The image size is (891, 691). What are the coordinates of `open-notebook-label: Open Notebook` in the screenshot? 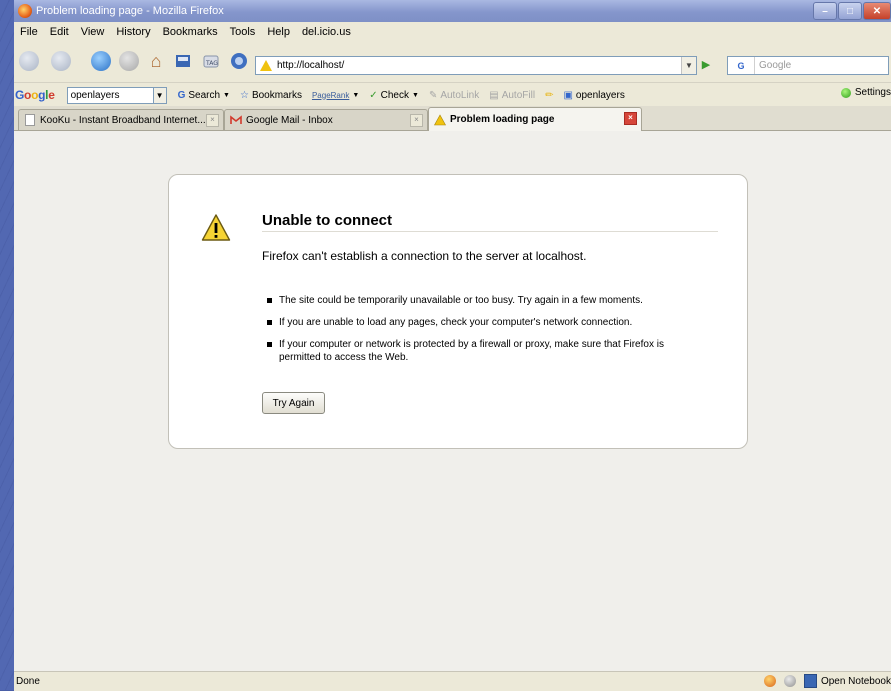 It's located at (855, 681).